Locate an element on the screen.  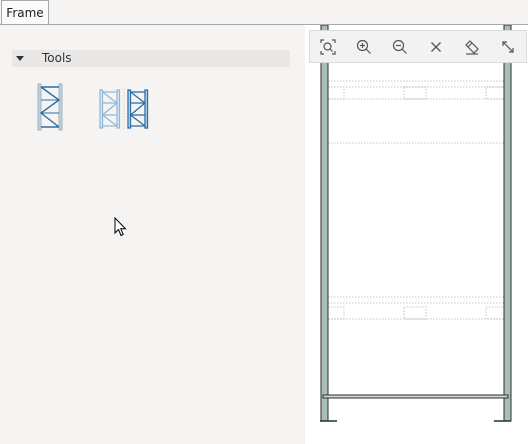
tools-section-title: Tools is located at coordinates (57, 58).